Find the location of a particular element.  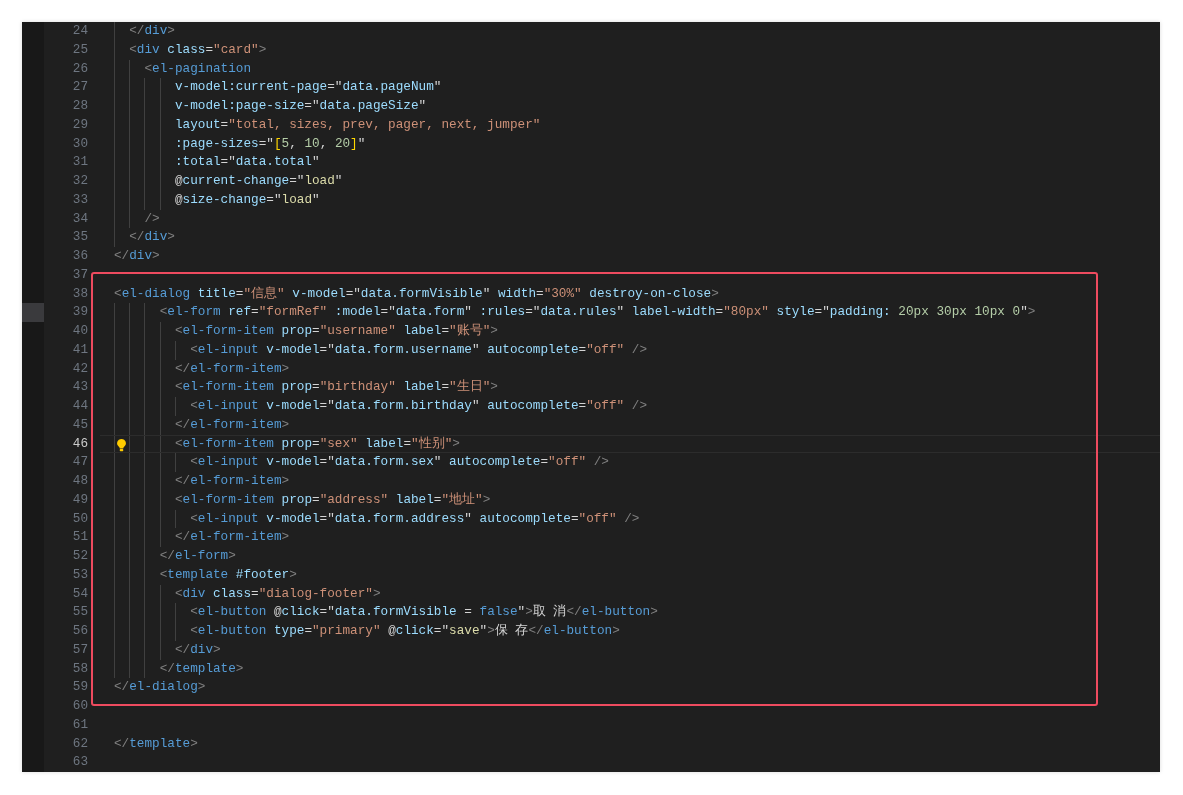

line-number: 42 is located at coordinates (80, 368).